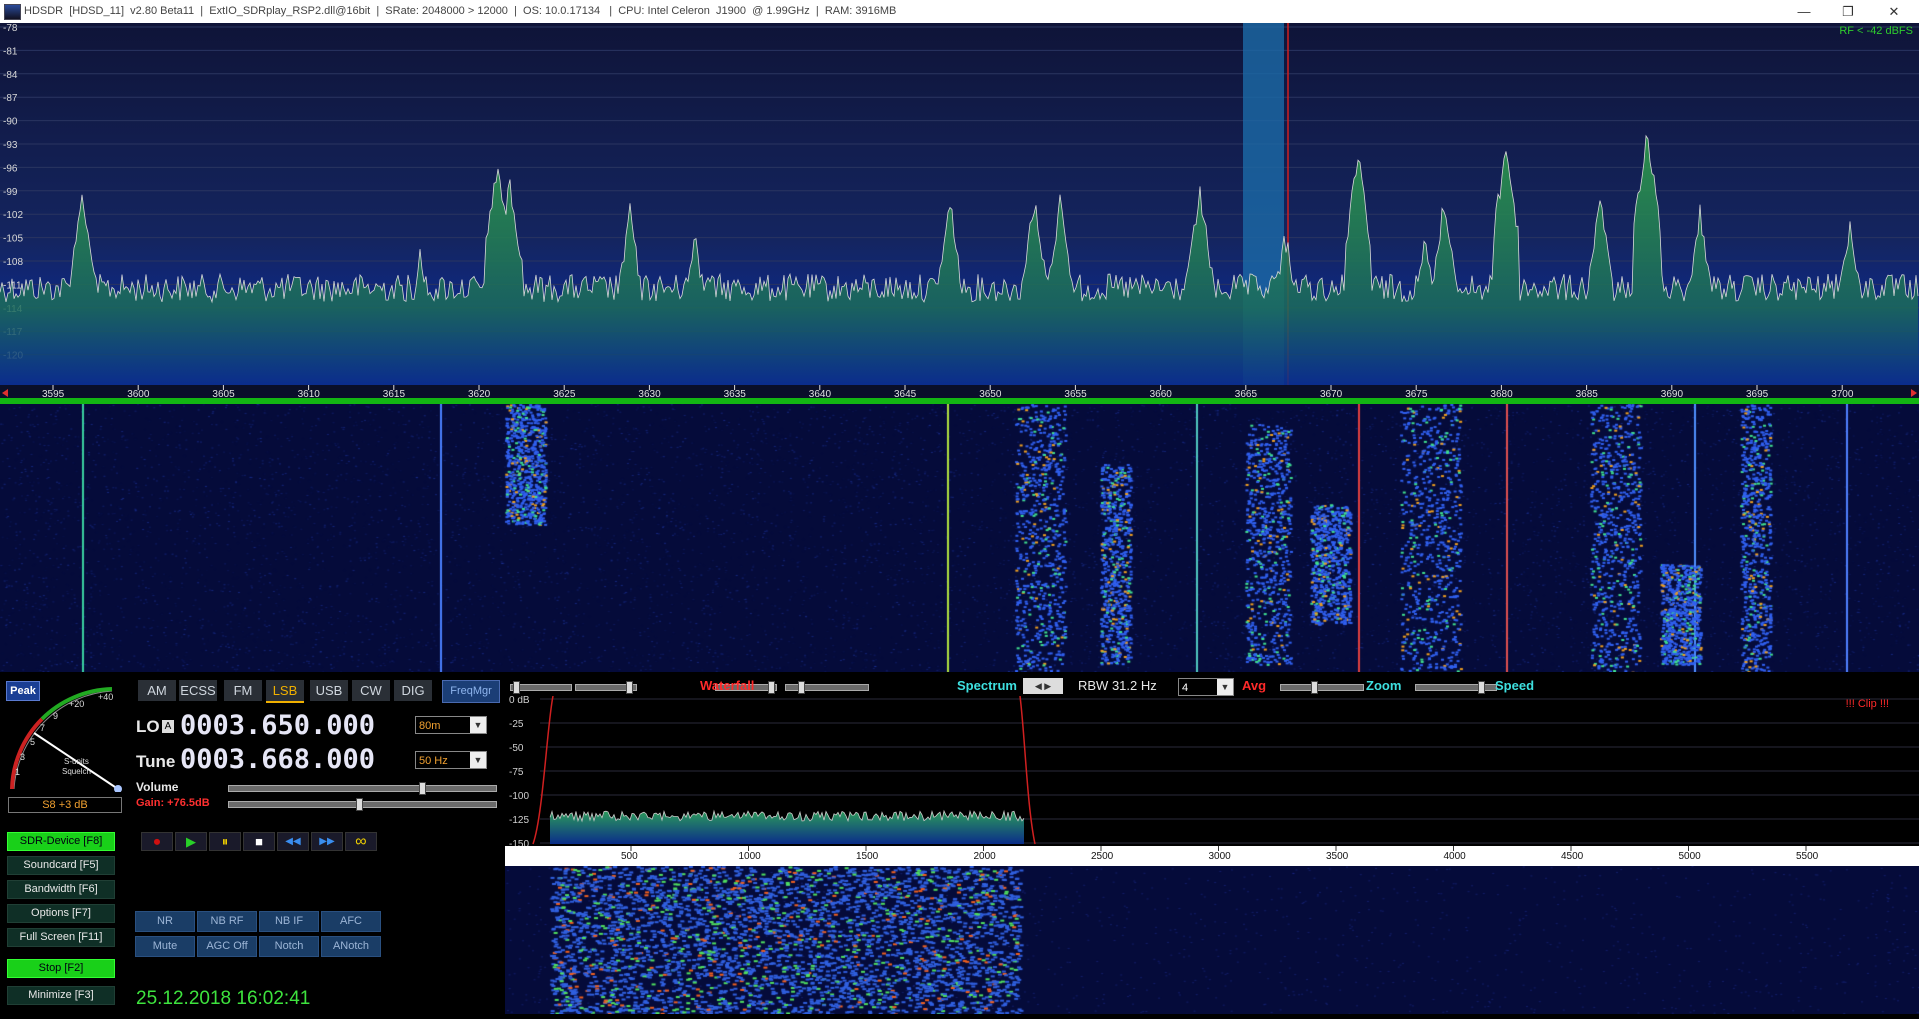  Describe the element at coordinates (157, 690) in the screenshot. I see `mode-am: AM` at that location.